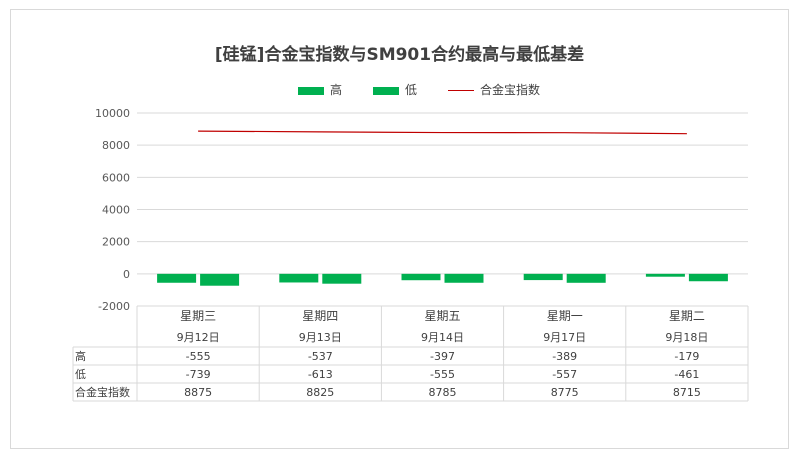 The image size is (799, 460). I want to click on y-tick-label: 6000, so click(116, 177).